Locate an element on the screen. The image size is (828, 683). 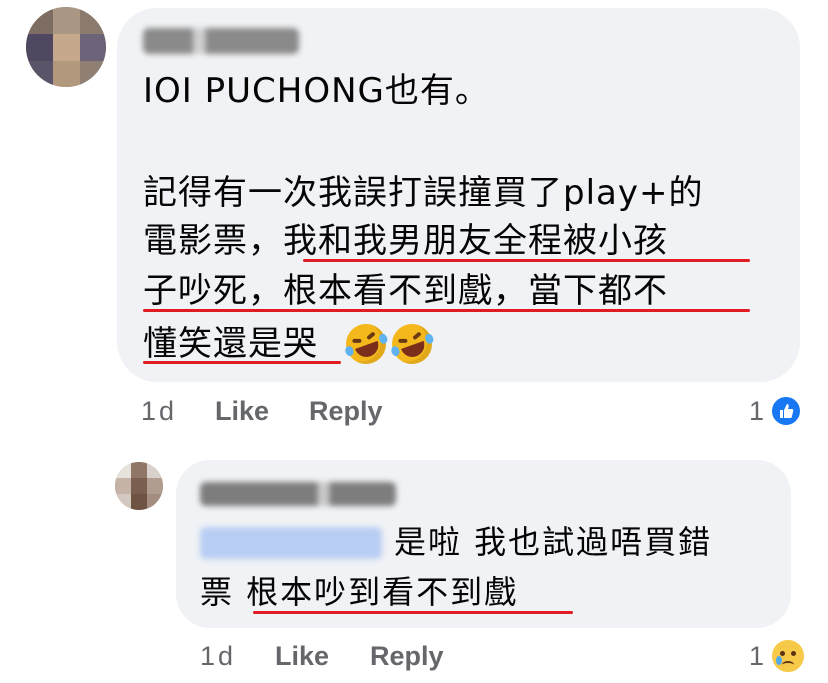
reply-text-line: 是啦 我也試過唔買錯 is located at coordinates (553, 542).